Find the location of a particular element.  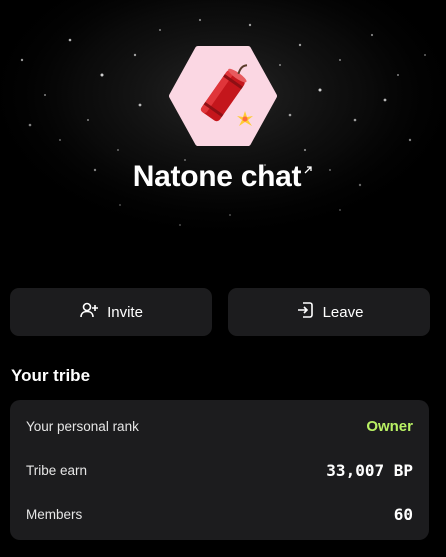

members-row: Members 60 is located at coordinates (219, 514).